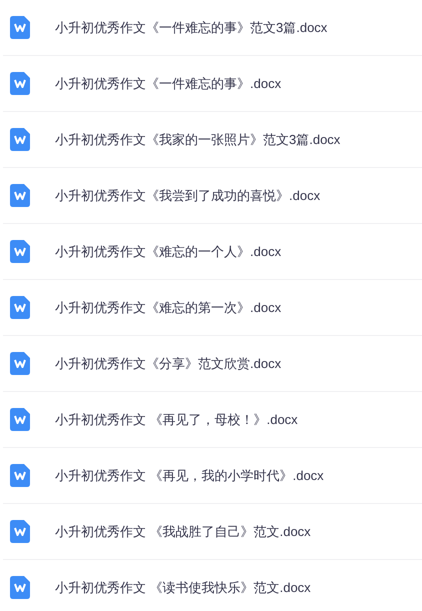  I want to click on file-name: 小升初优秀作文 《再见了，母校！》.docx, so click(176, 420).